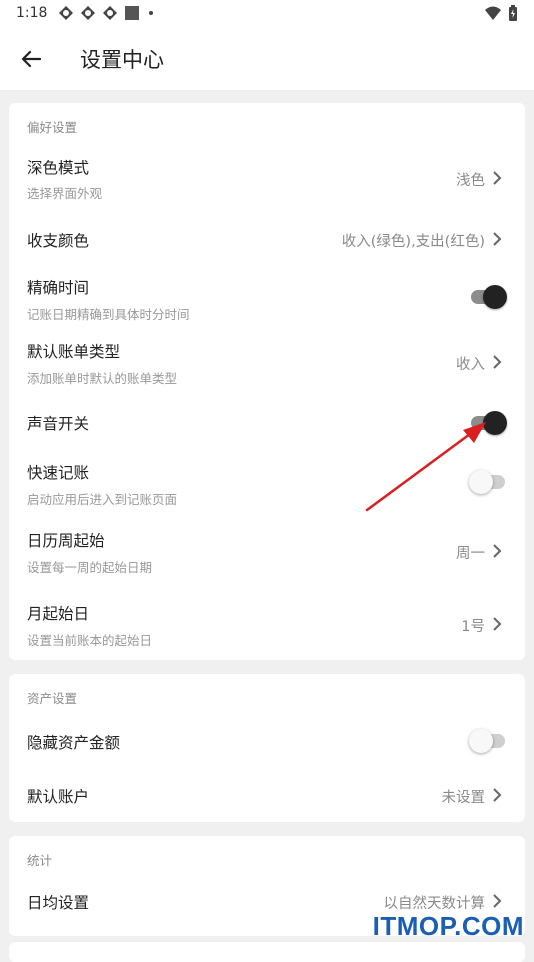 The height and width of the screenshot is (962, 534). Describe the element at coordinates (122, 60) in the screenshot. I see `page-title: 设置中心` at that location.